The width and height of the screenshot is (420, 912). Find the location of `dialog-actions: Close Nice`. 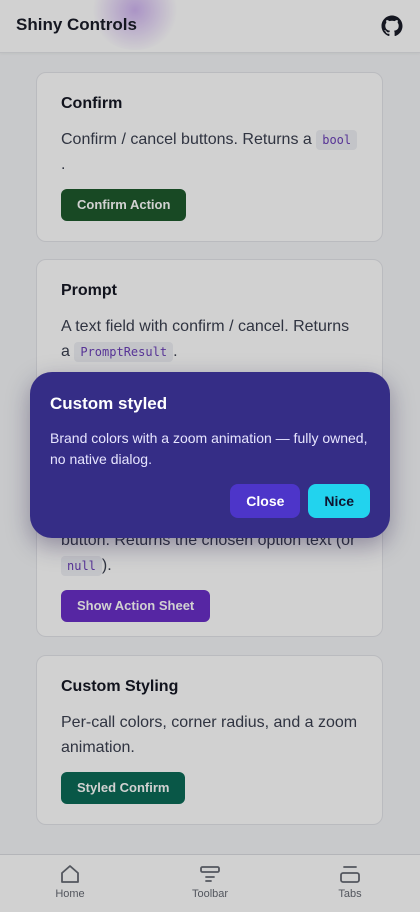

dialog-actions: Close Nice is located at coordinates (296, 501).